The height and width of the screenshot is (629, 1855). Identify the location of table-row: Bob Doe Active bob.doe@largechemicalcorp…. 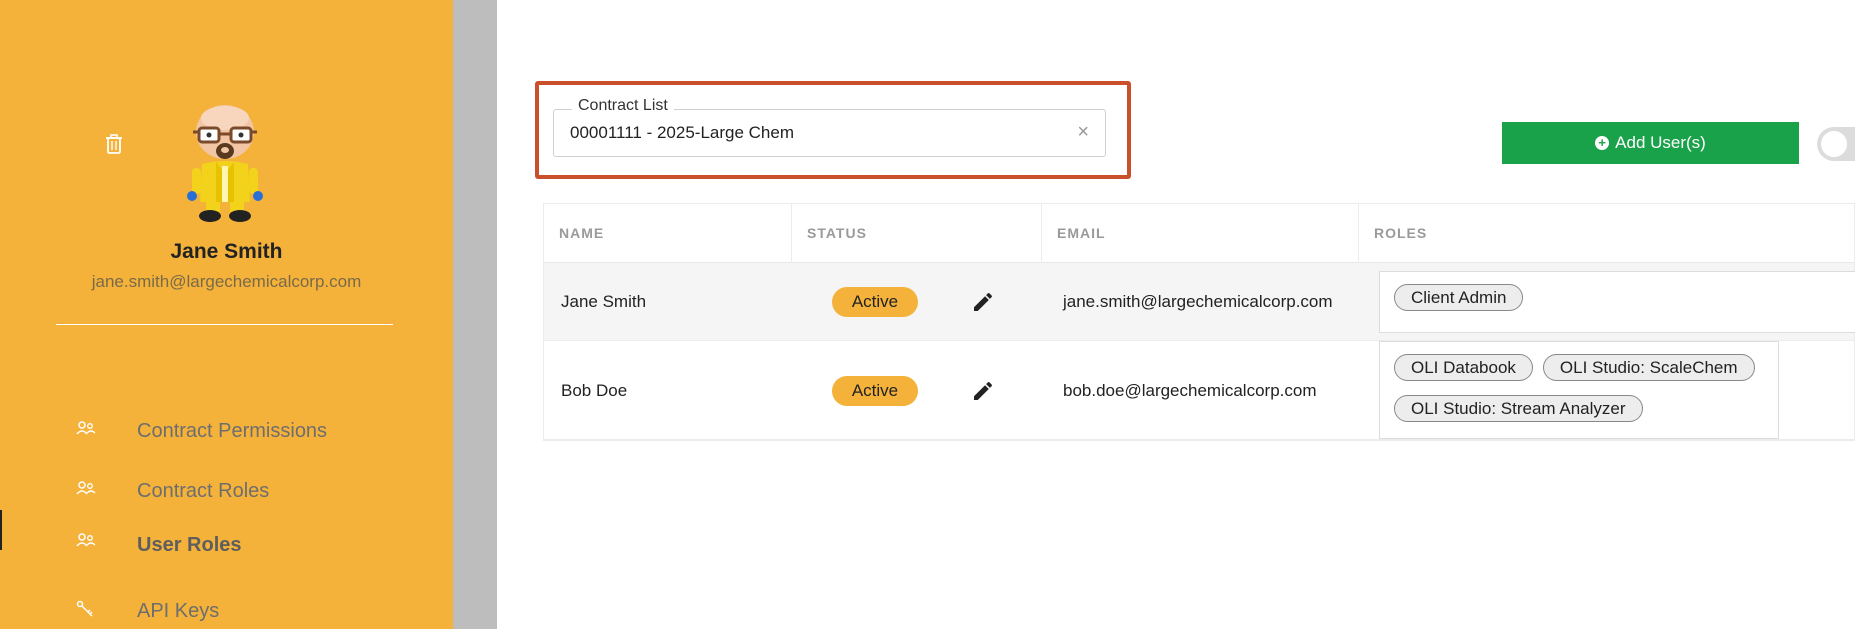
(1199, 390).